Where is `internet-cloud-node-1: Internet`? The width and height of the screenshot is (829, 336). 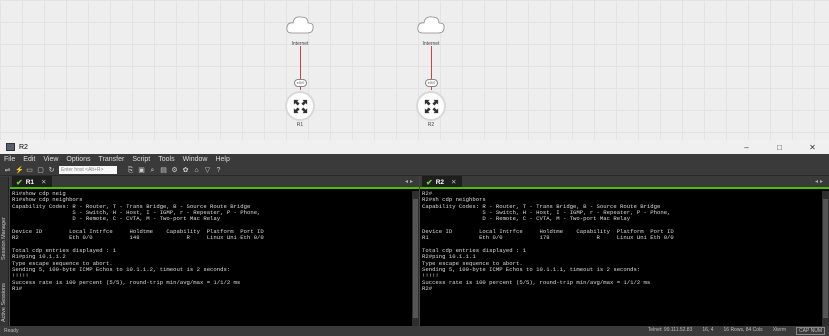
internet-cloud-node-1: Internet is located at coordinates (300, 30).